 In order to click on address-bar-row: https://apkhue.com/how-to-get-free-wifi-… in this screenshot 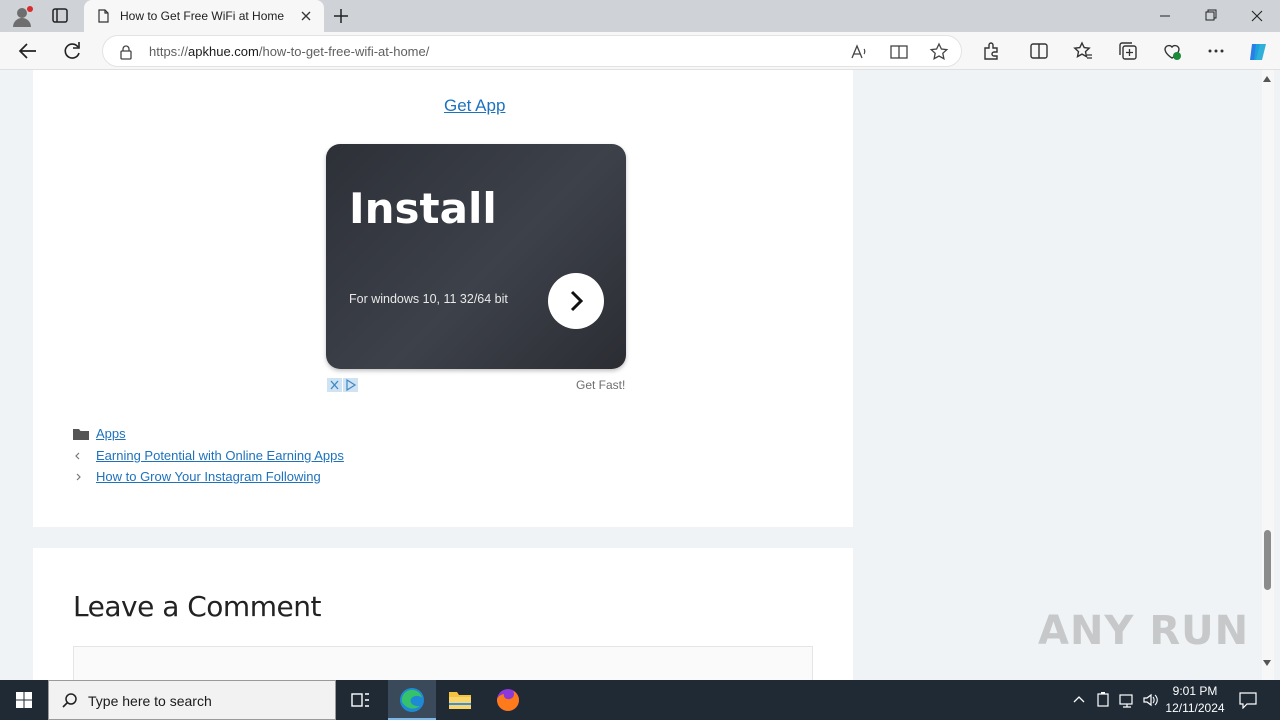, I will do `click(640, 51)`.